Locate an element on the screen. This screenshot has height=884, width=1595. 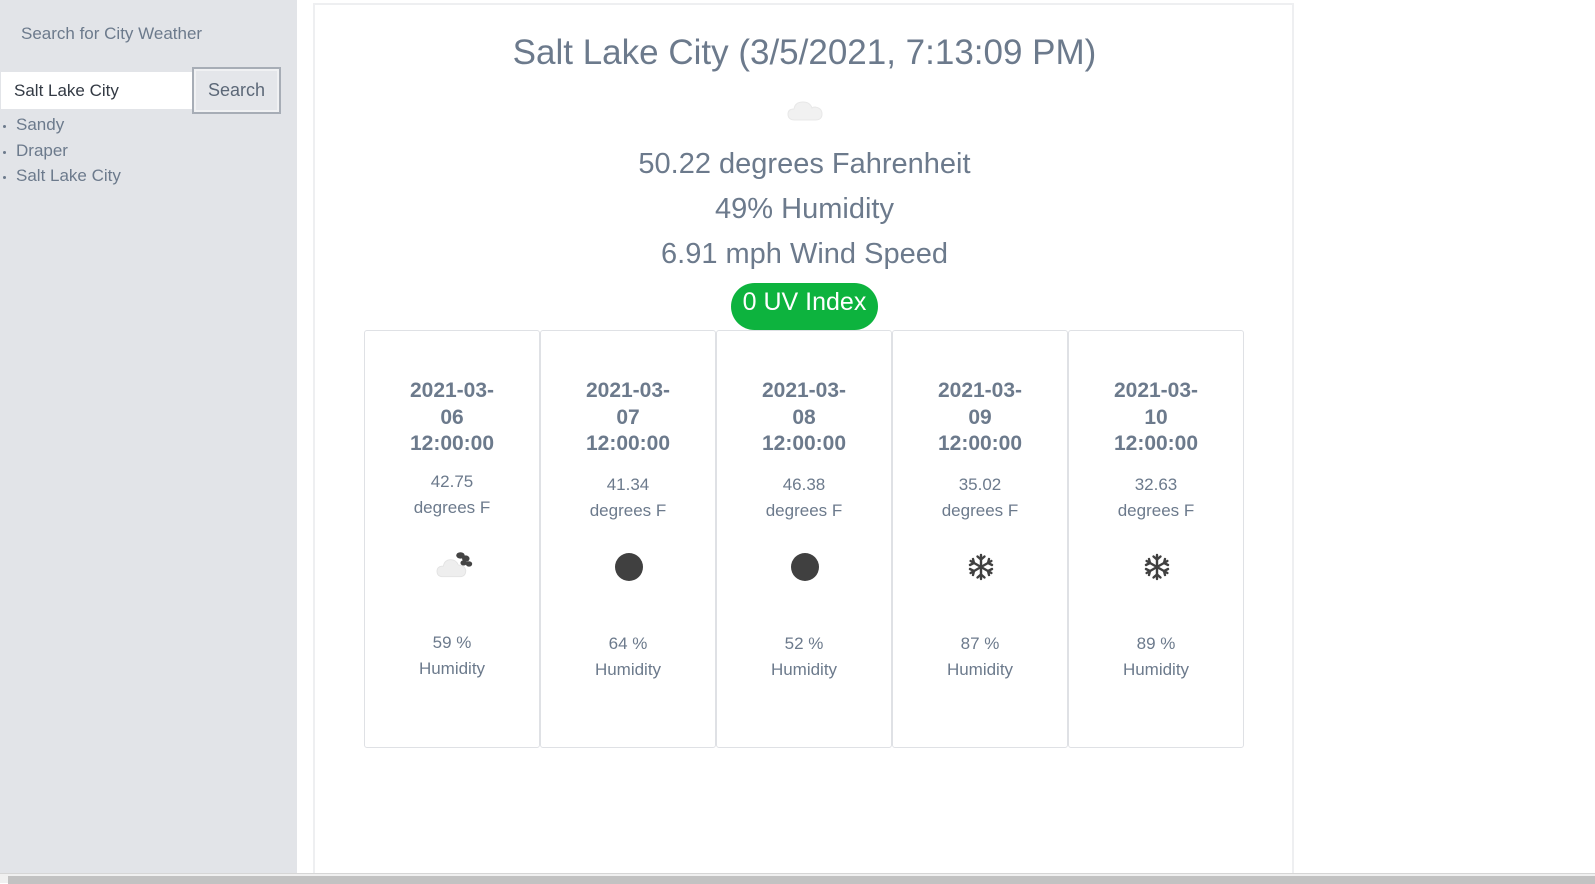
horizontal-scrollbar is located at coordinates (797, 878).